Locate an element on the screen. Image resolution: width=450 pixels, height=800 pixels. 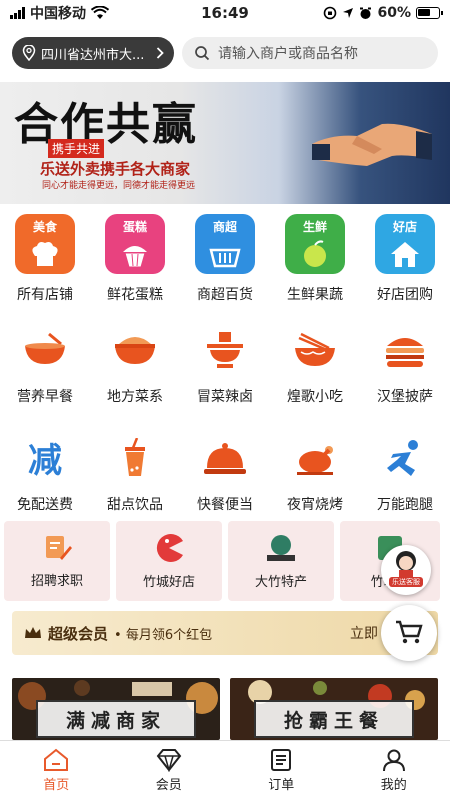
service-label: 招聘求职 is located at coordinates (56, 581).